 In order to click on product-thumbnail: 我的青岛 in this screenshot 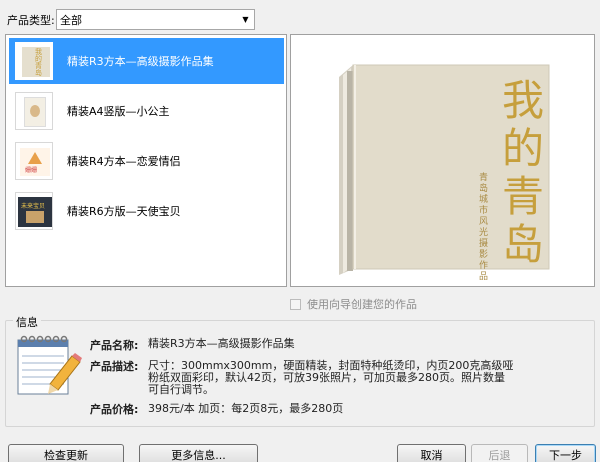, I will do `click(34, 61)`.